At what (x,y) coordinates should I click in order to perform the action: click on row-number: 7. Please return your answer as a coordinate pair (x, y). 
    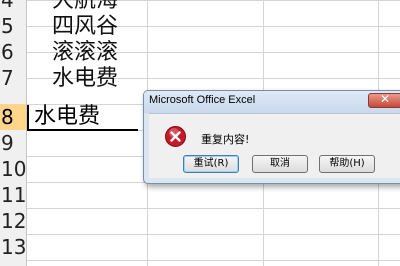
    Looking at the image, I should click on (13, 78).